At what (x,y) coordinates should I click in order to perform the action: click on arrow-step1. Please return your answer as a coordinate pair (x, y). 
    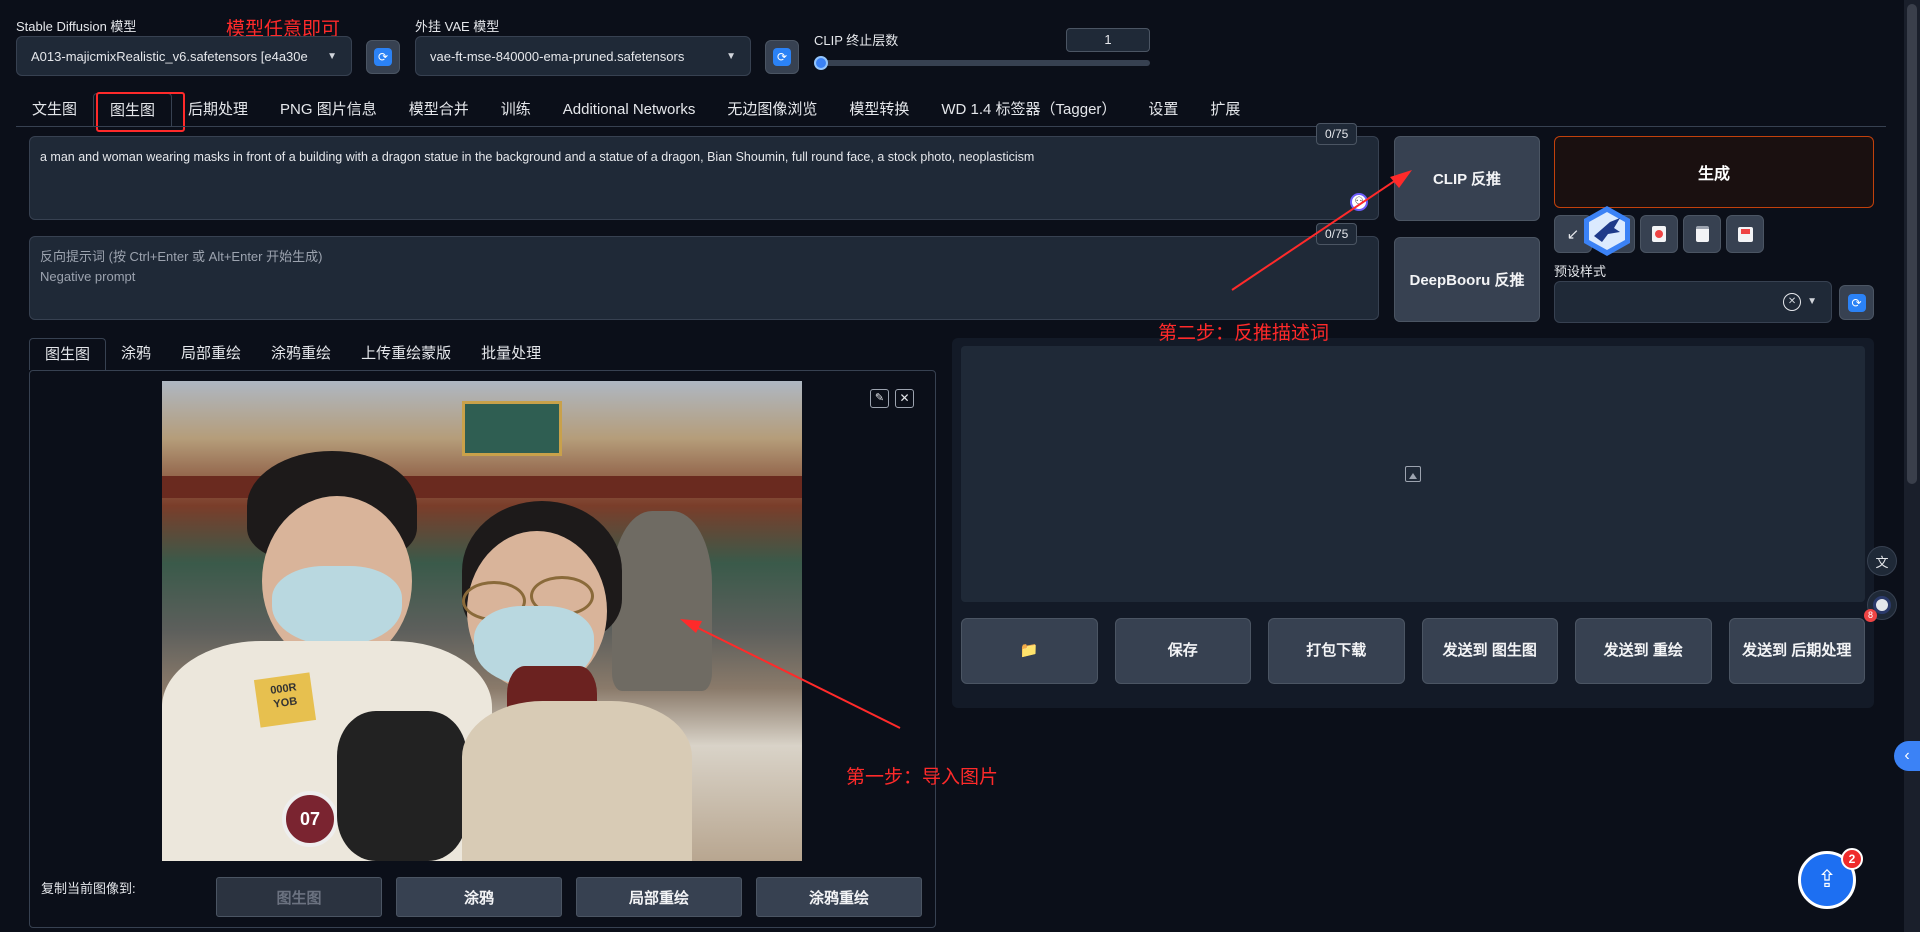
    Looking at the image, I should click on (796, 676).